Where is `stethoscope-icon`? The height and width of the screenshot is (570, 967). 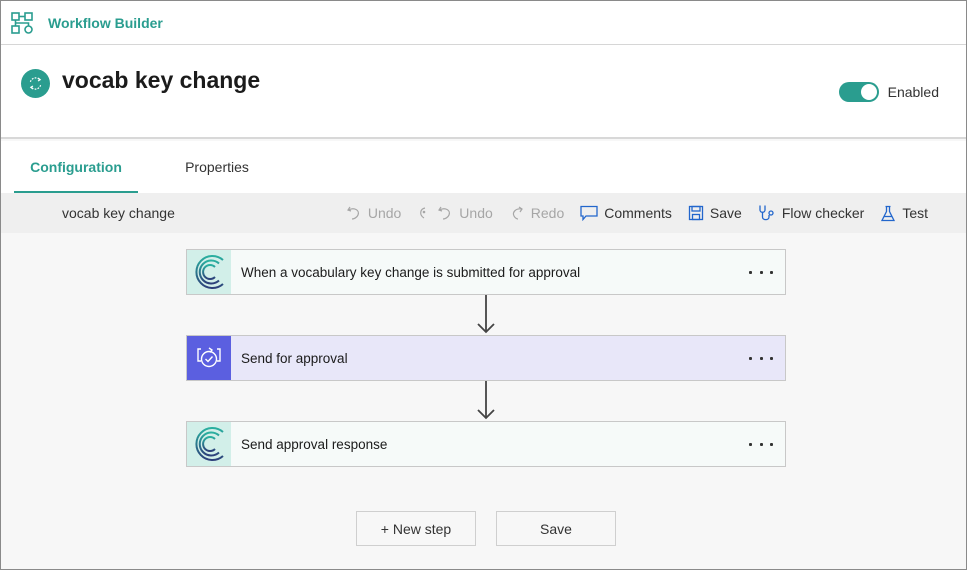 stethoscope-icon is located at coordinates (766, 213).